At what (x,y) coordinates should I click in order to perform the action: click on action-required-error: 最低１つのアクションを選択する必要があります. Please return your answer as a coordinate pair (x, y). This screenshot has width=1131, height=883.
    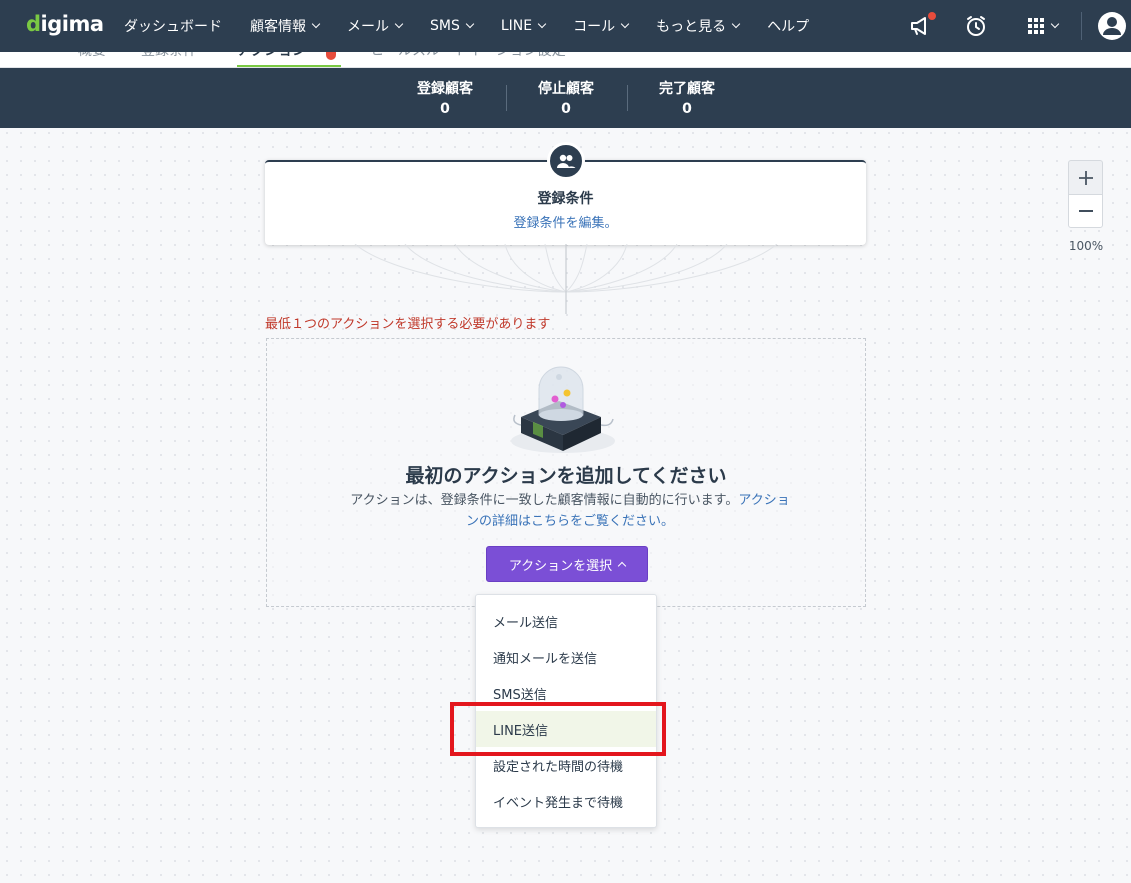
    Looking at the image, I should click on (408, 324).